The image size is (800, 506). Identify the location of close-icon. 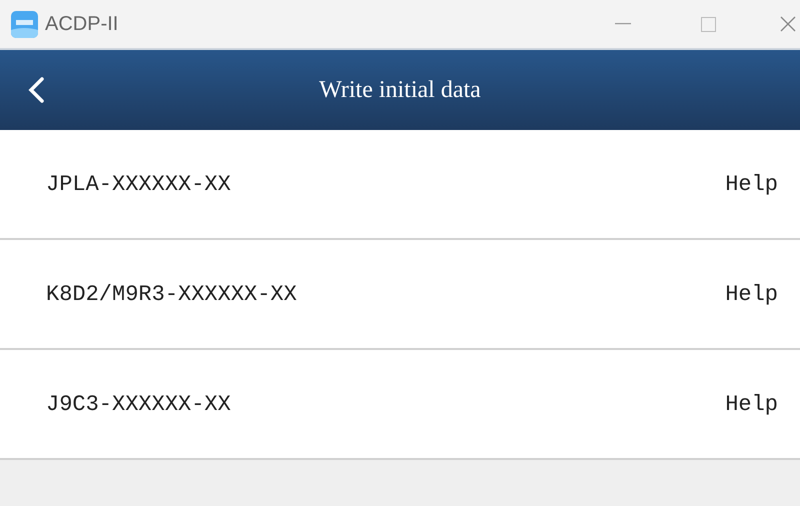
(788, 24).